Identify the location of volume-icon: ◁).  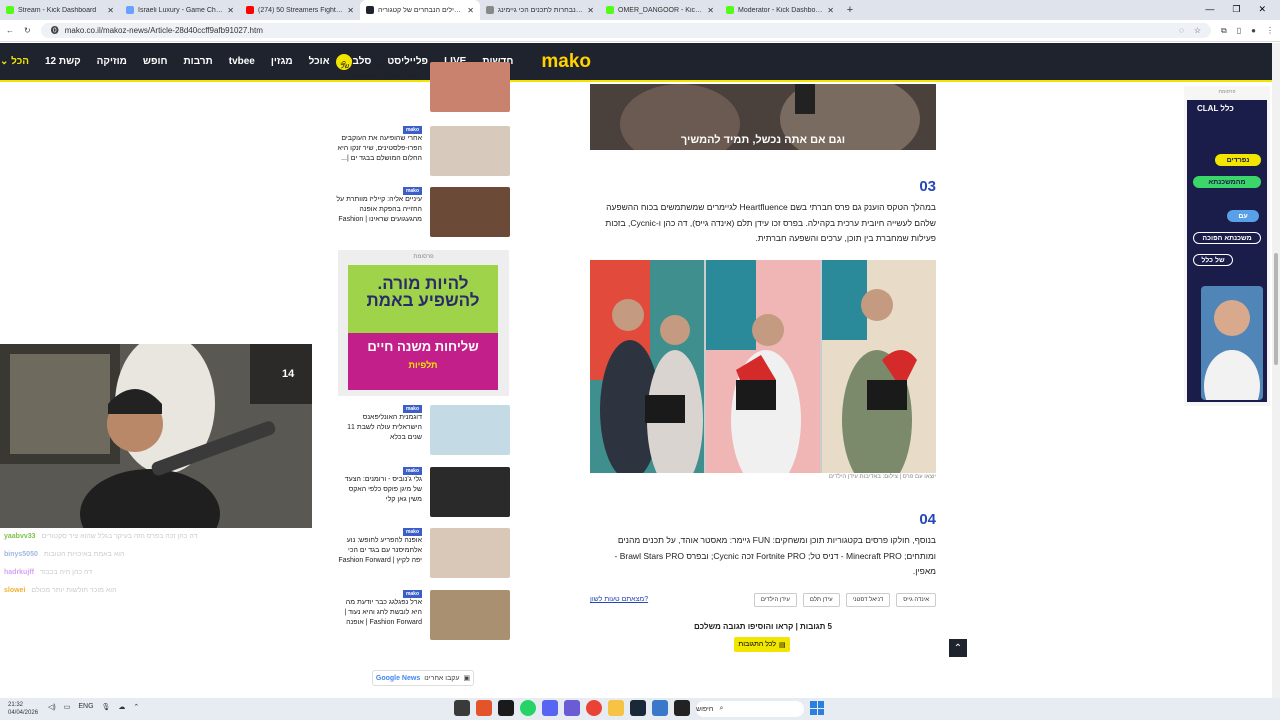
(52, 707).